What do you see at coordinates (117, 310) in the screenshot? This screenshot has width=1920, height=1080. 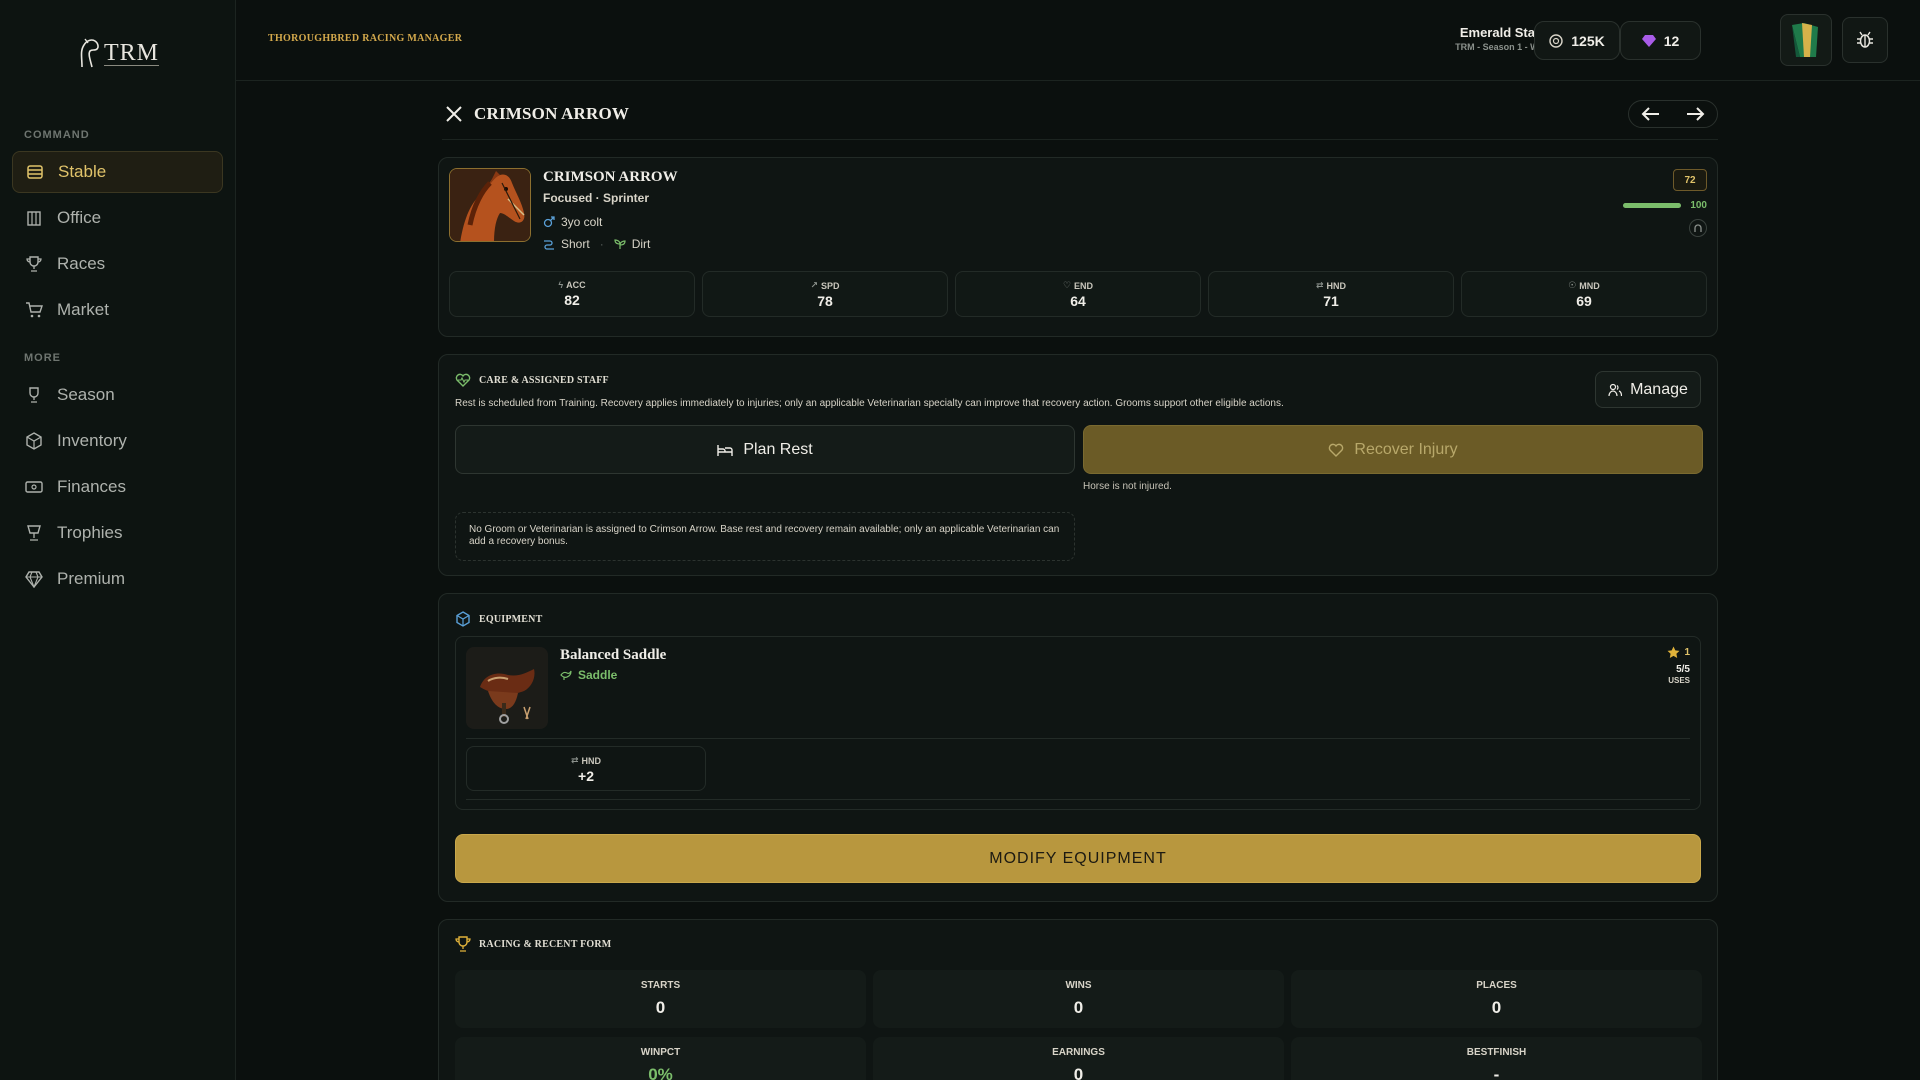 I see `sidebar-item-market: Market` at bounding box center [117, 310].